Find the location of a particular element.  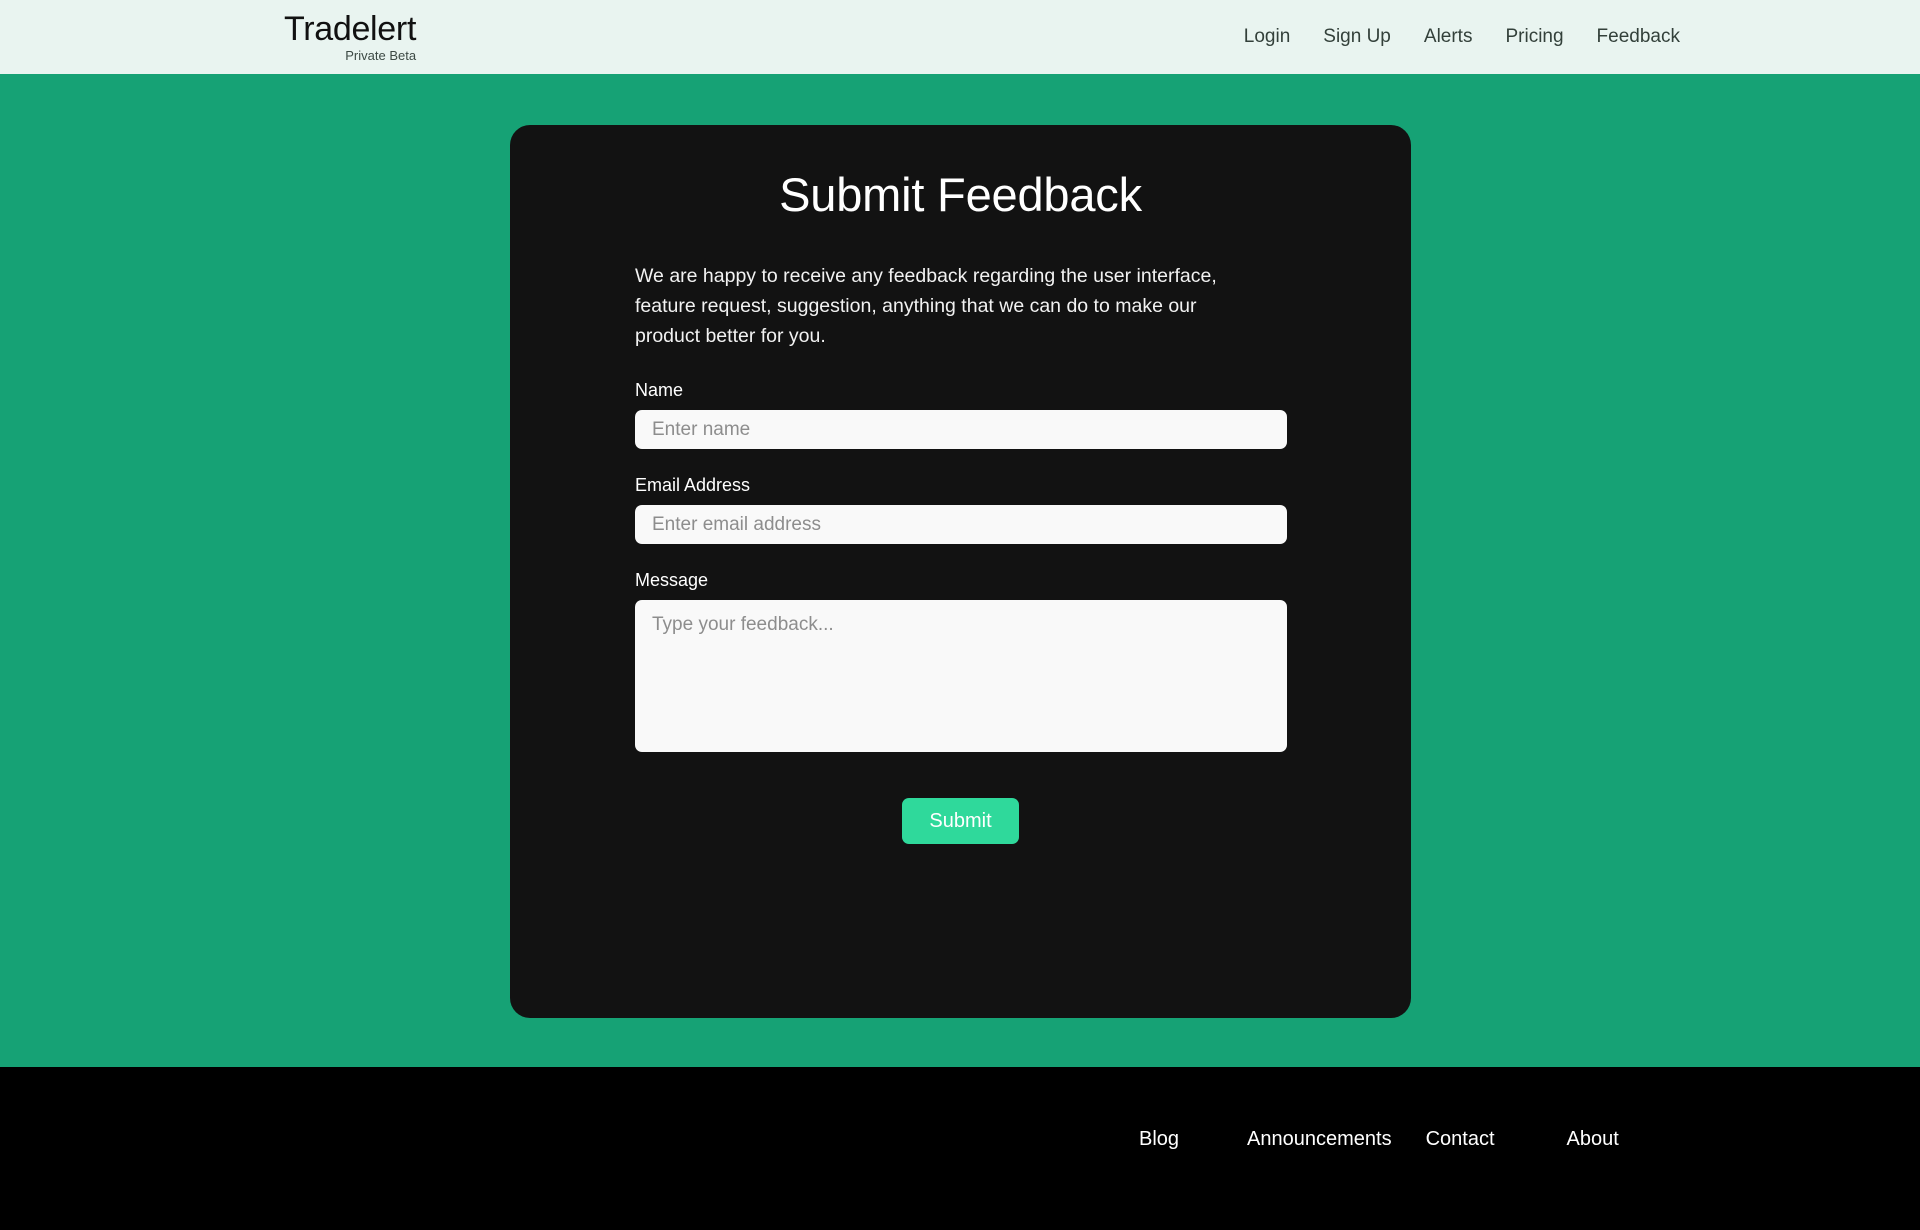

footer-link-announcements: Announcements is located at coordinates (1319, 1139).